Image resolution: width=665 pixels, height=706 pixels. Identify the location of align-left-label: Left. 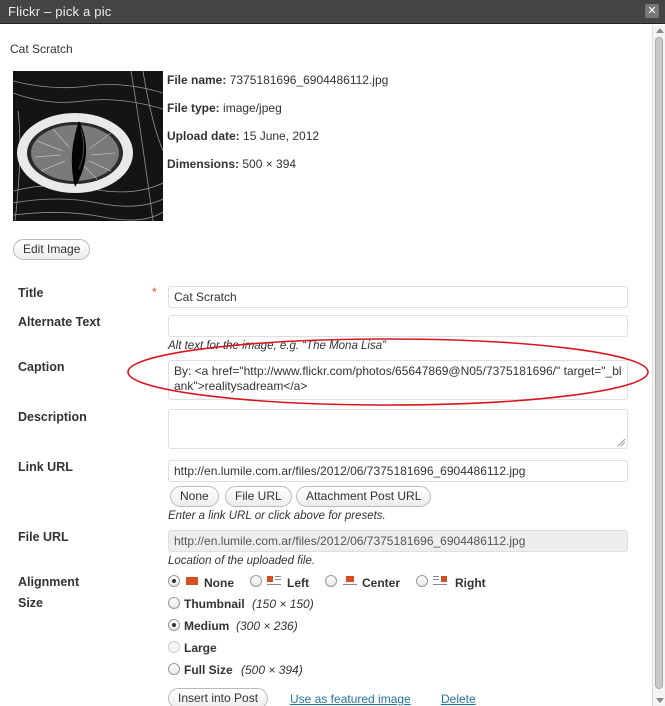
(298, 583).